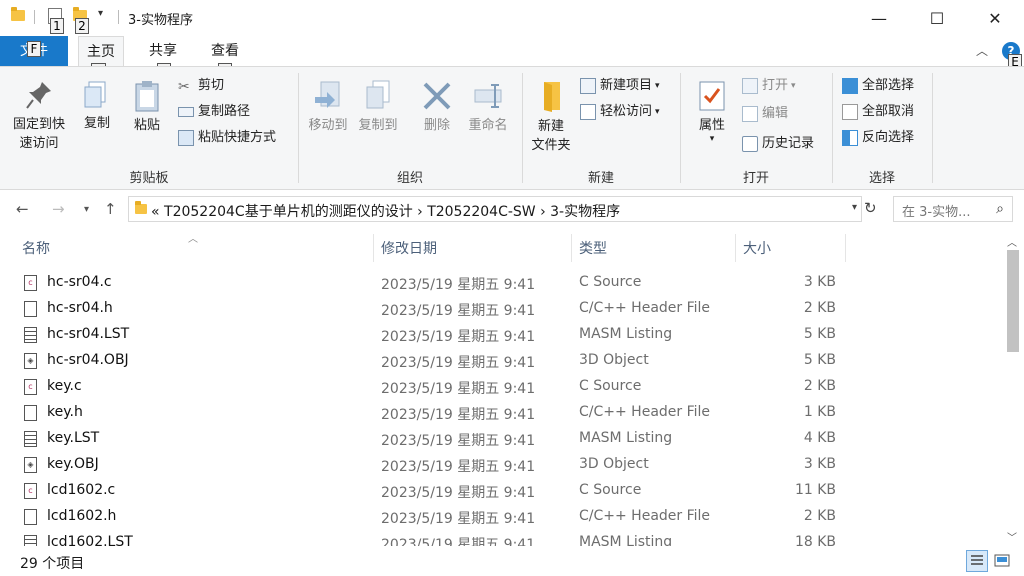  I want to click on column-type: 类型, so click(593, 248).